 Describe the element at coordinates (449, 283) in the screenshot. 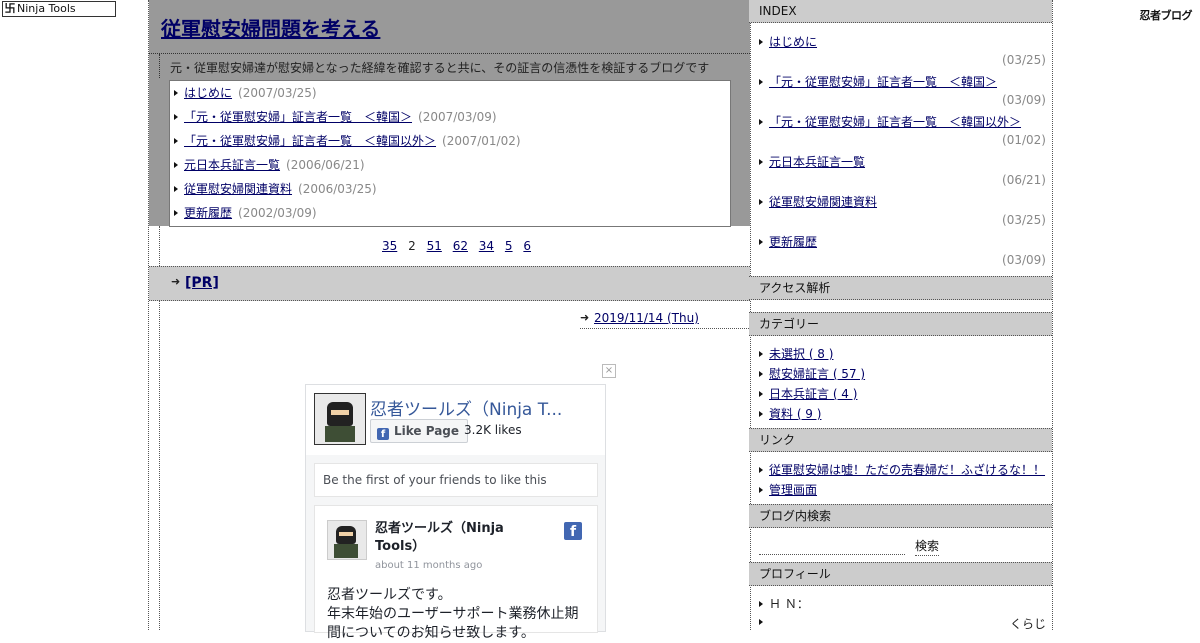

I see `pr-bar: ➜ [PR]` at that location.